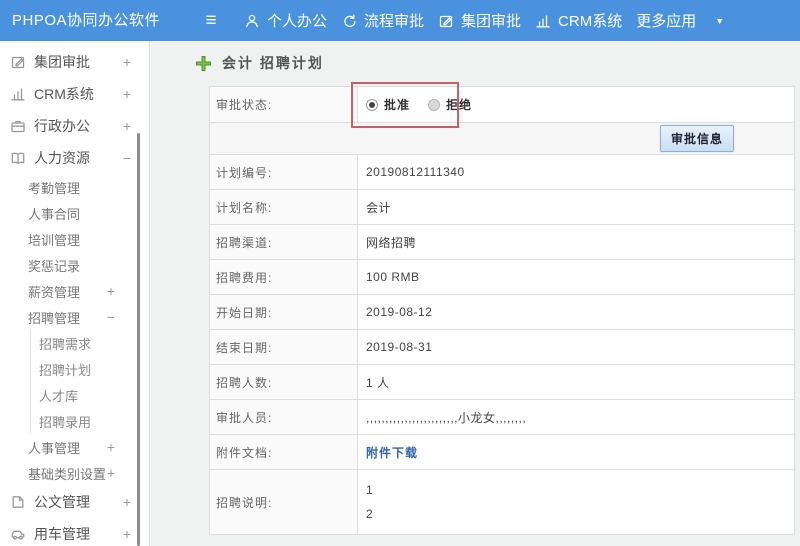  Describe the element at coordinates (479, 20) in the screenshot. I see `nav-item-3: 集团审批` at that location.